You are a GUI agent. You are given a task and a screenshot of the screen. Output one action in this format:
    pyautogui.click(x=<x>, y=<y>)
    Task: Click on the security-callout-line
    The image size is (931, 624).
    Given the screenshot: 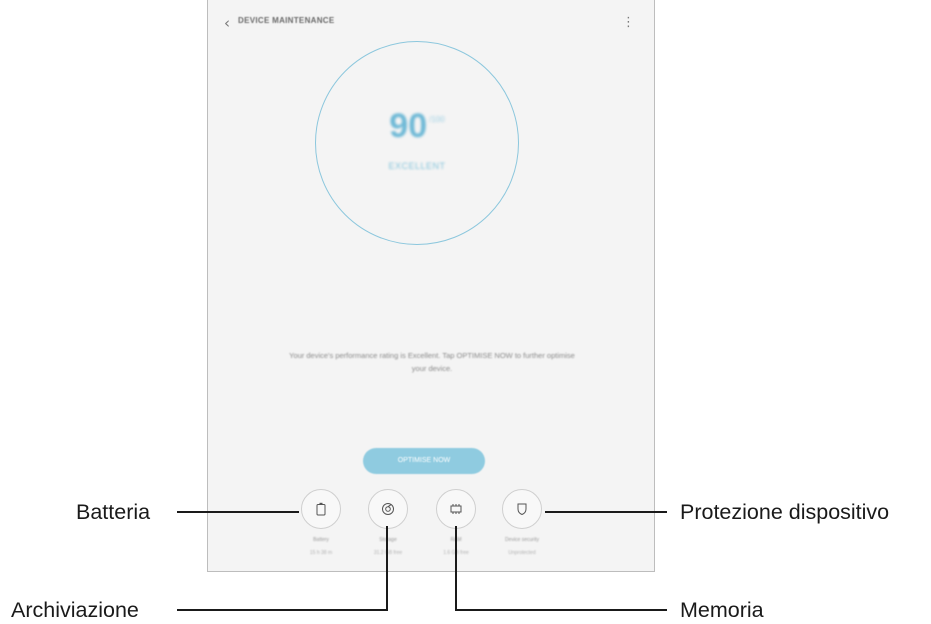 What is the action you would take?
    pyautogui.click(x=606, y=512)
    